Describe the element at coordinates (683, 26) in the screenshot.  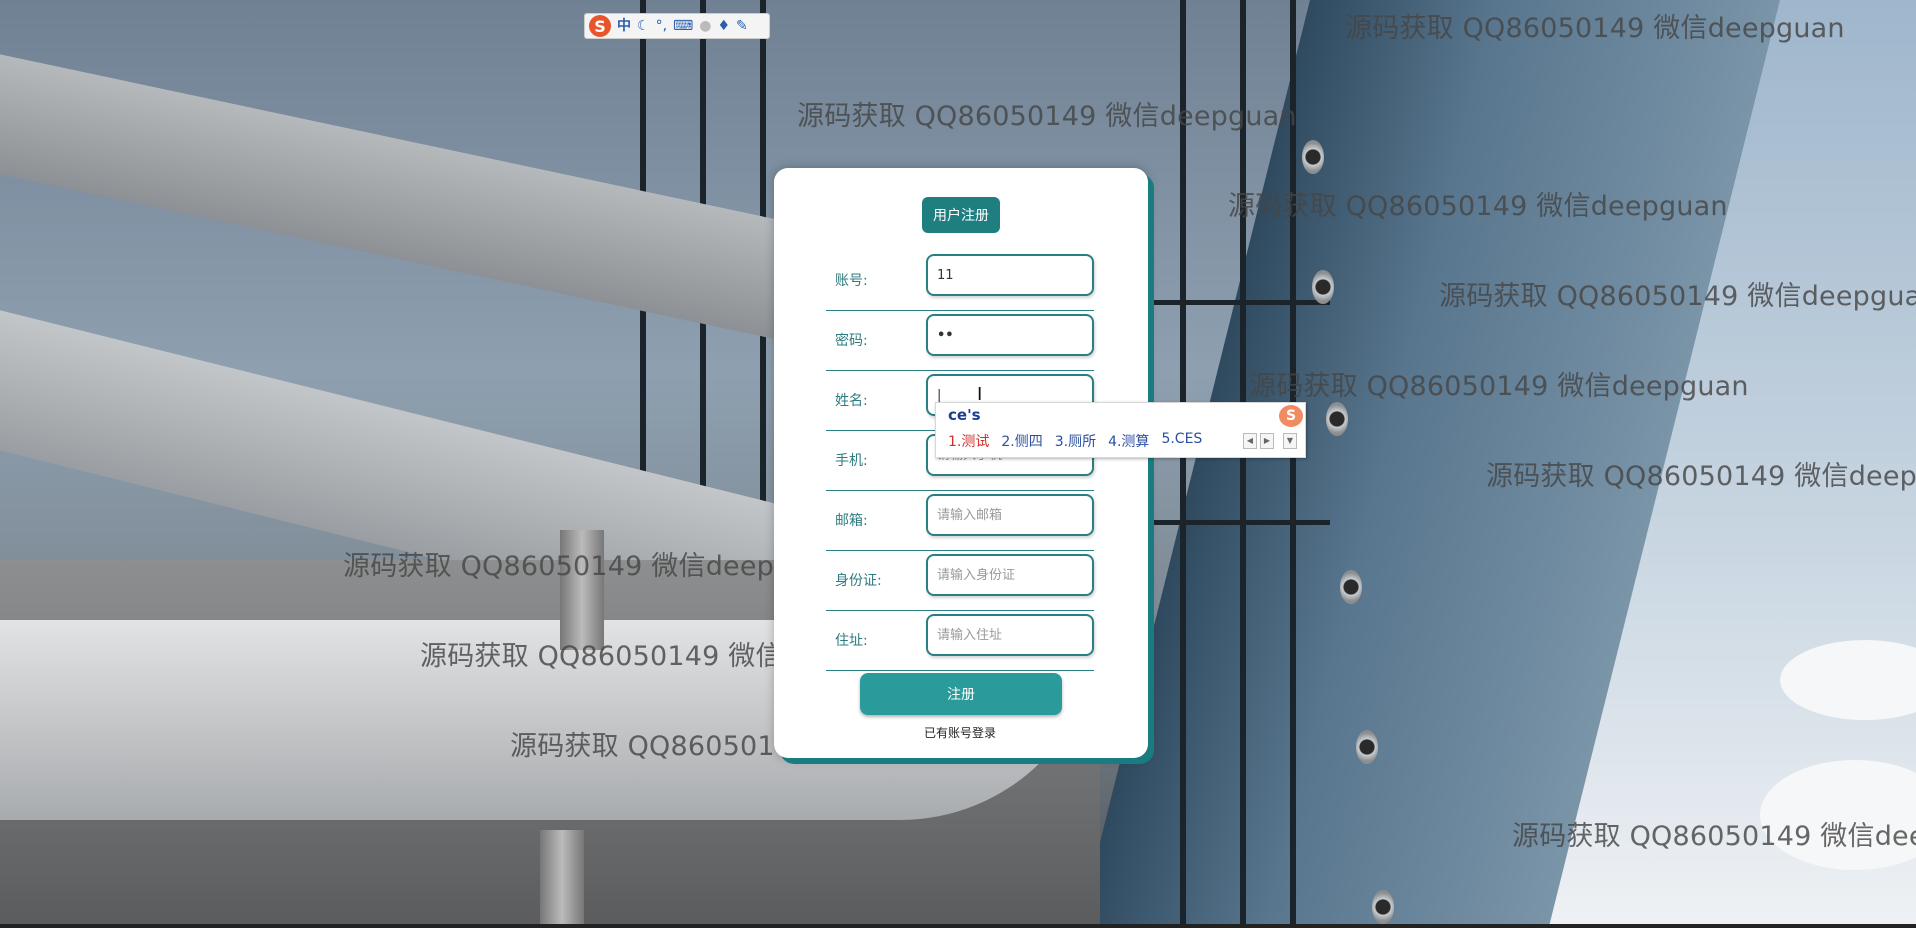
I see `keyboard-icon: ⌨` at that location.